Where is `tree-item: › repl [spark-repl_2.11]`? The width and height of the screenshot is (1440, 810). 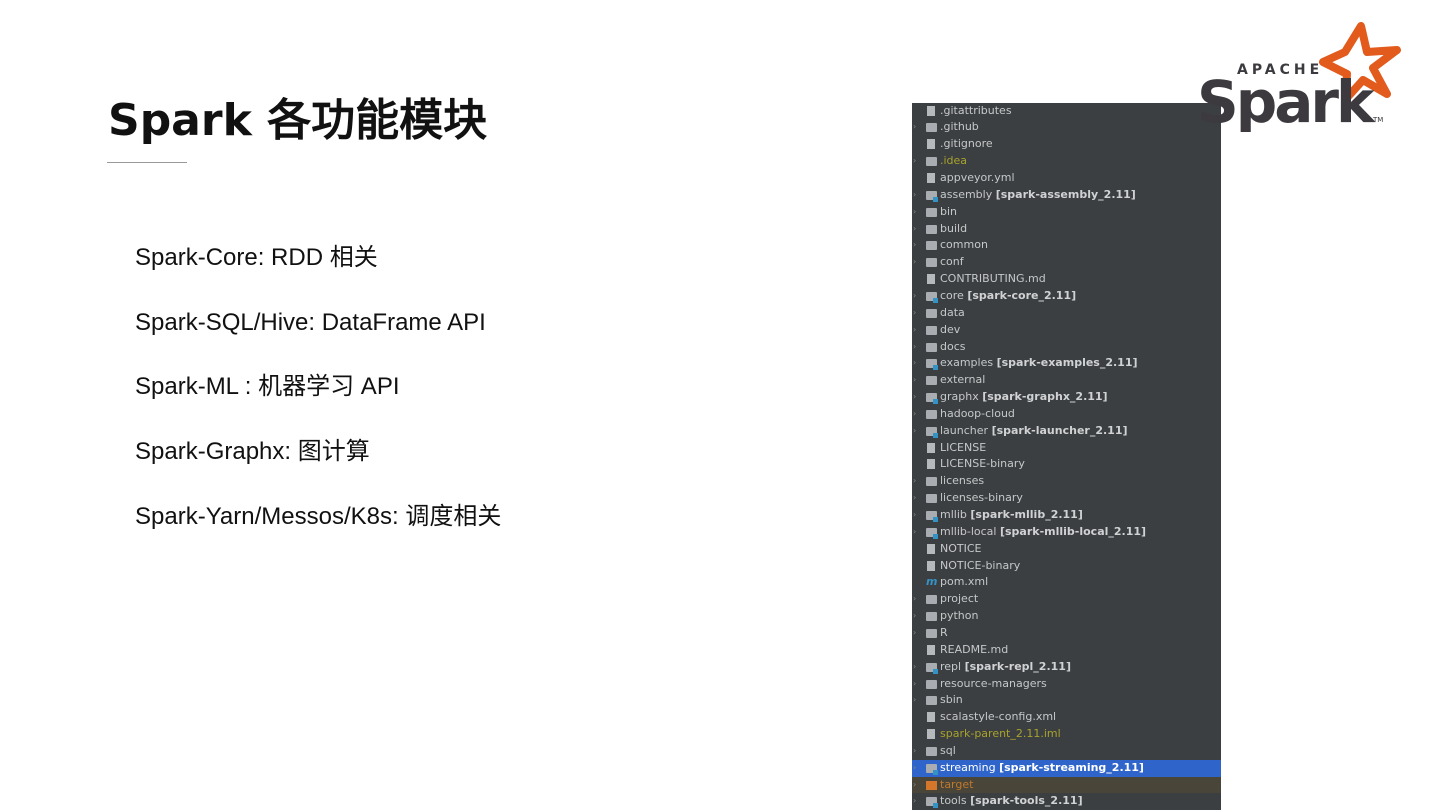 tree-item: › repl [spark-repl_2.11] is located at coordinates (1066, 667).